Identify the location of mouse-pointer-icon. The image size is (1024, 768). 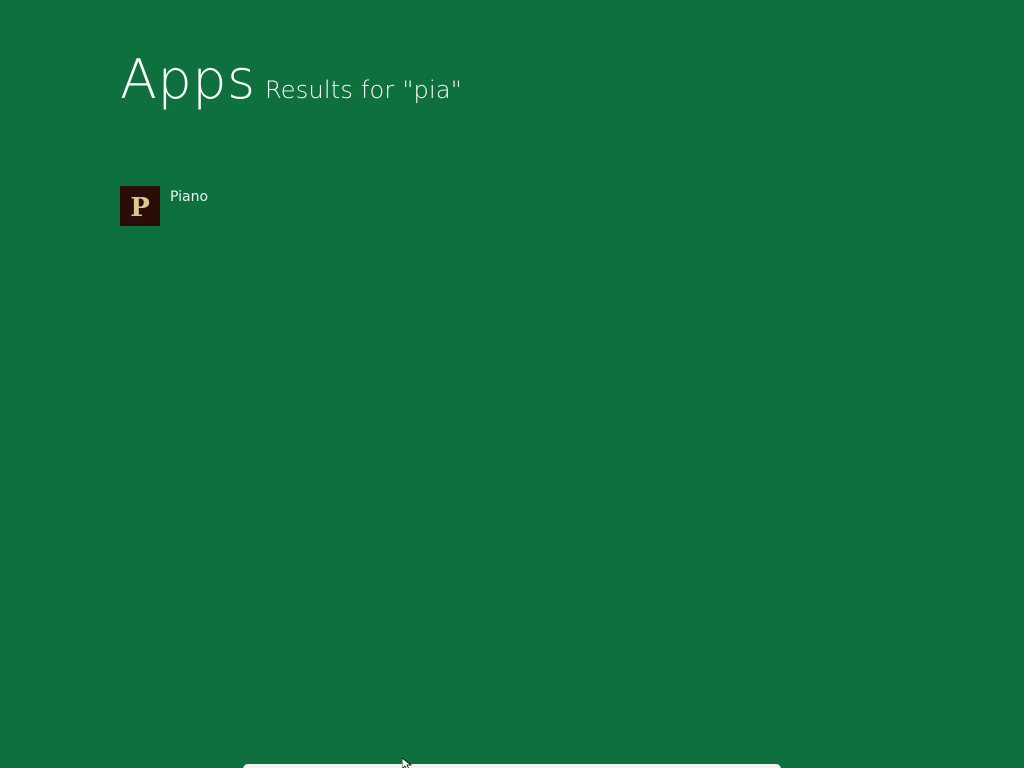
(407, 763).